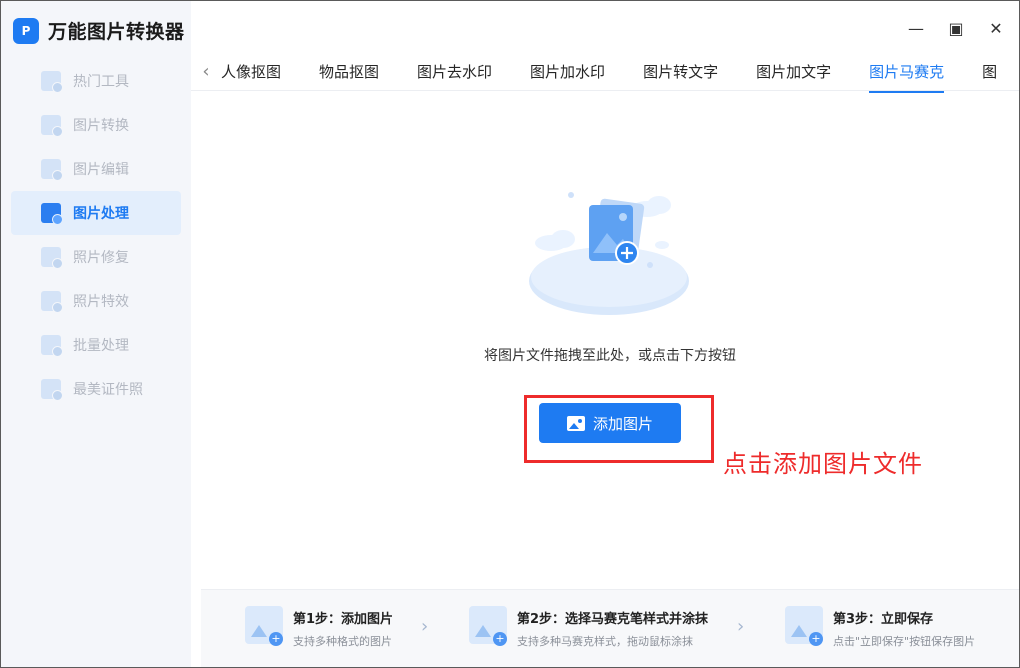  Describe the element at coordinates (116, 32) in the screenshot. I see `app-title: 万能图片转换器` at that location.